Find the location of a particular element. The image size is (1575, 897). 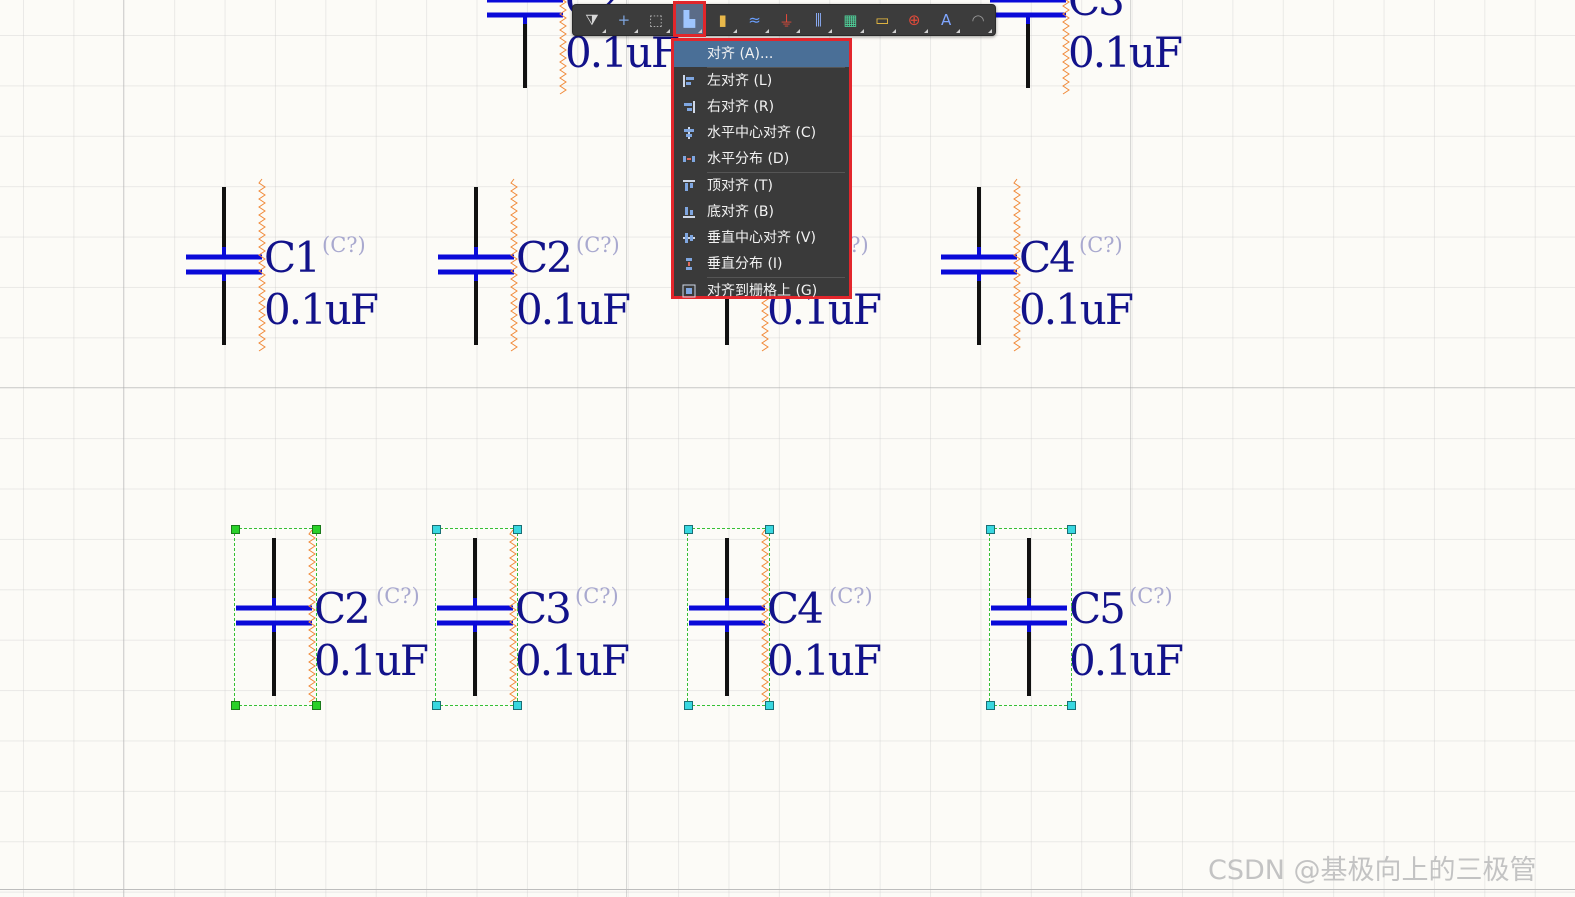

filter-icon: ⧩ is located at coordinates (592, 20).